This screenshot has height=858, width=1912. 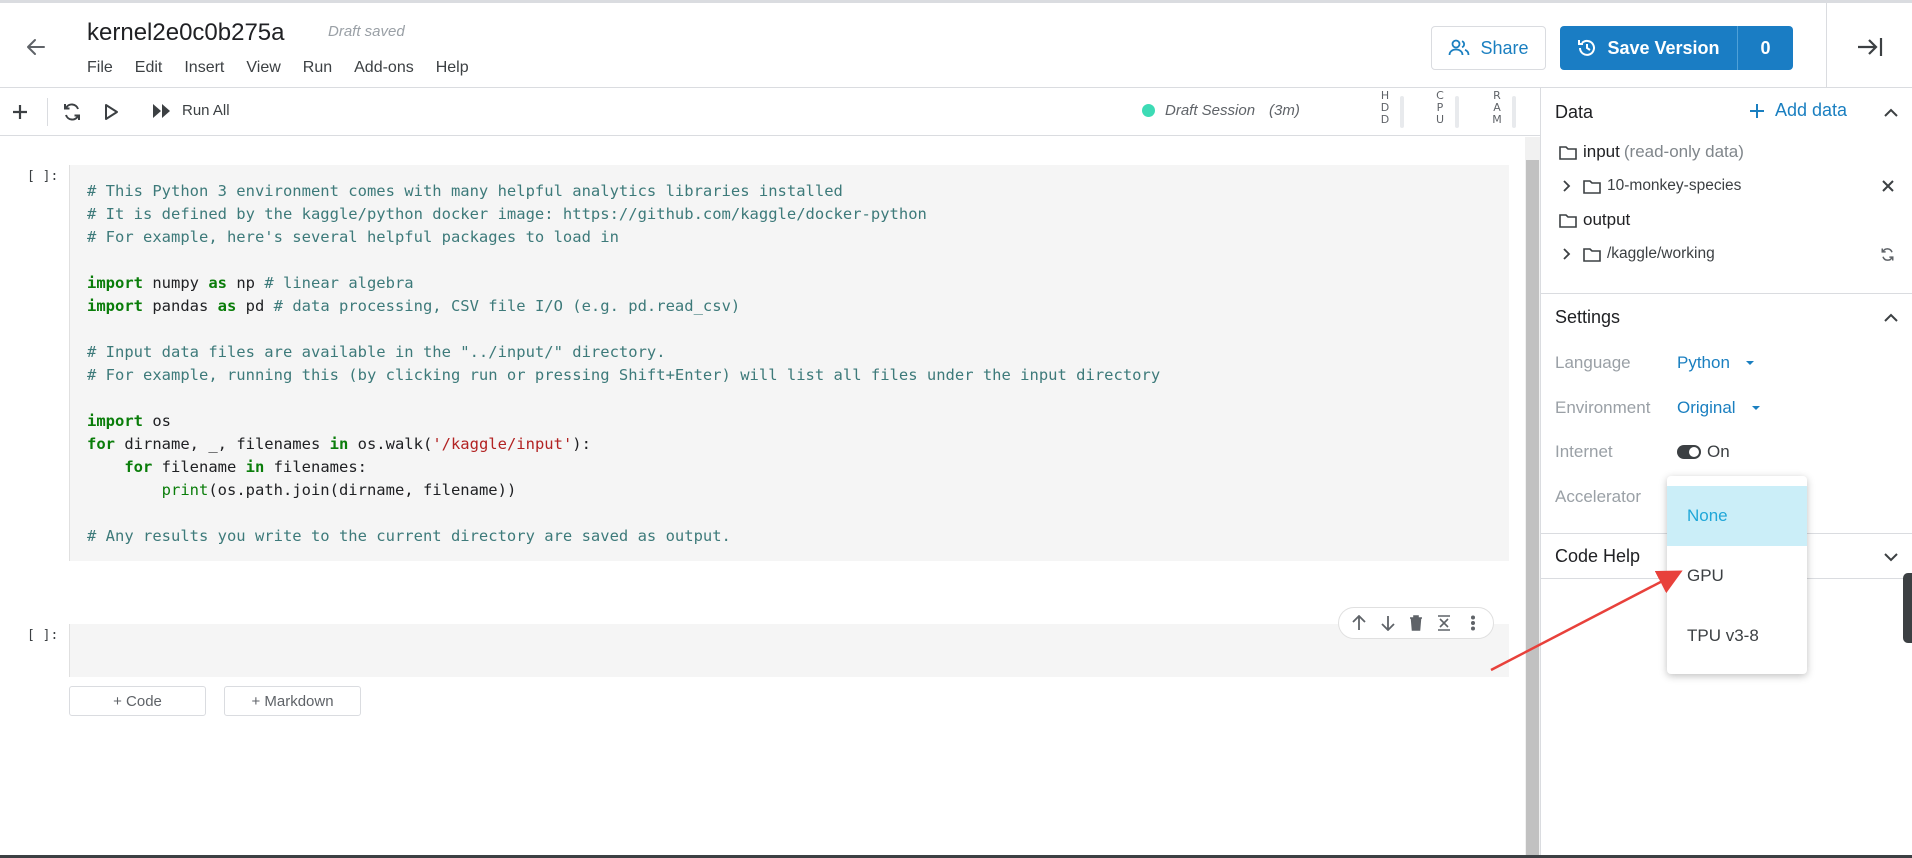 What do you see at coordinates (186, 33) in the screenshot?
I see `notebook-title: kernel2e0c0b275a` at bounding box center [186, 33].